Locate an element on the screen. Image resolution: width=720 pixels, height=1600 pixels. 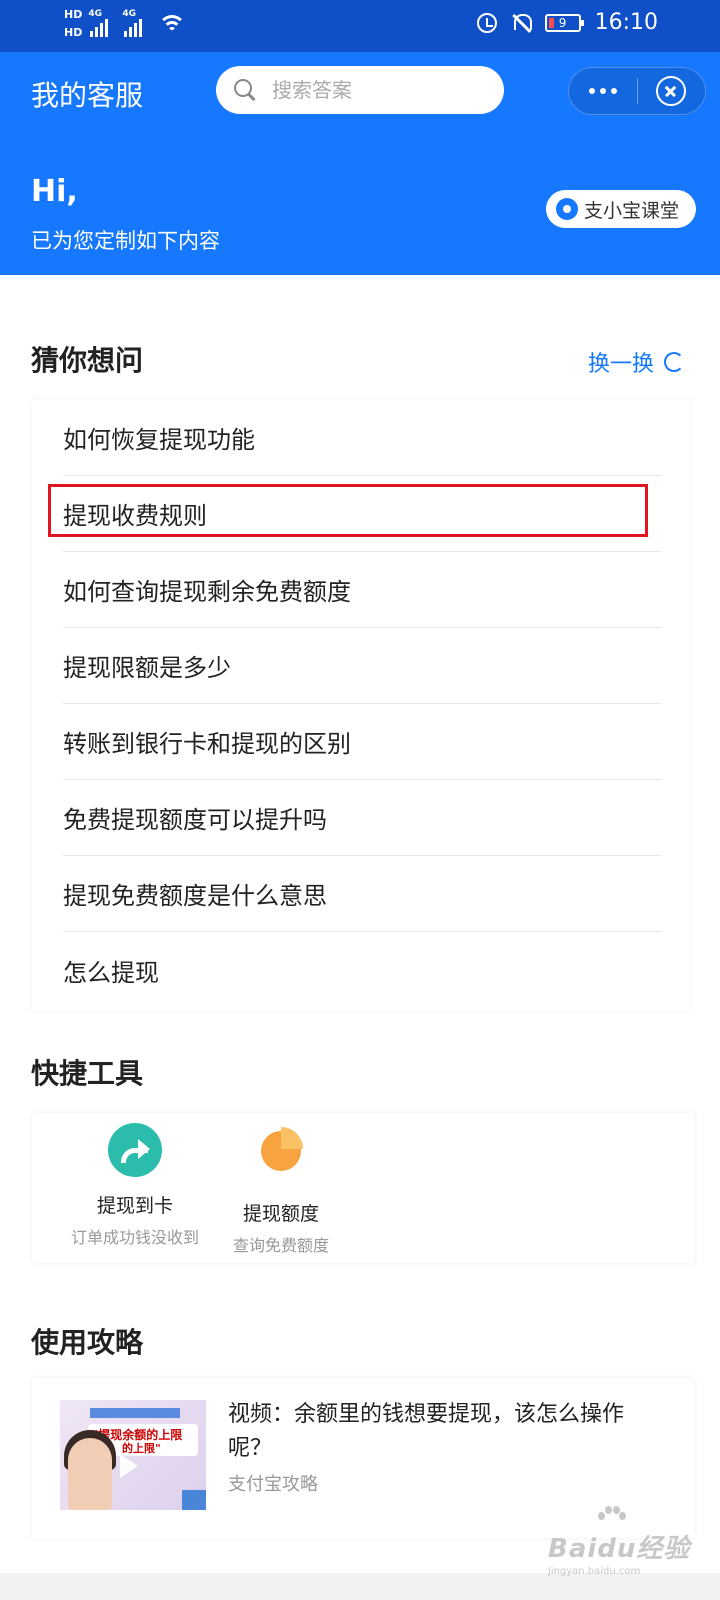
tool-withdraw-quota: 提现额度 查询免费额度 is located at coordinates (281, 1189).